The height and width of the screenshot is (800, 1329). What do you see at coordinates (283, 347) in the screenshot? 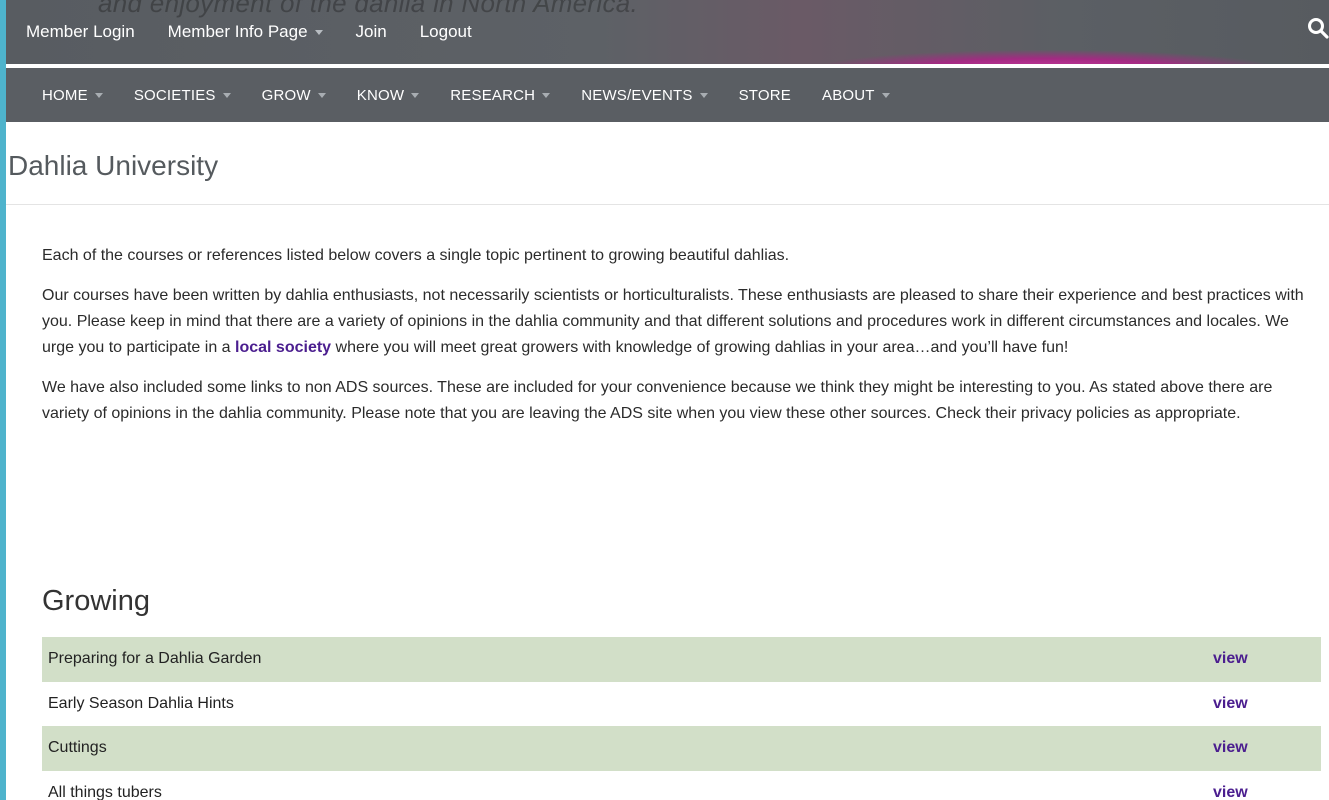
I see `local-society-link: local society` at bounding box center [283, 347].